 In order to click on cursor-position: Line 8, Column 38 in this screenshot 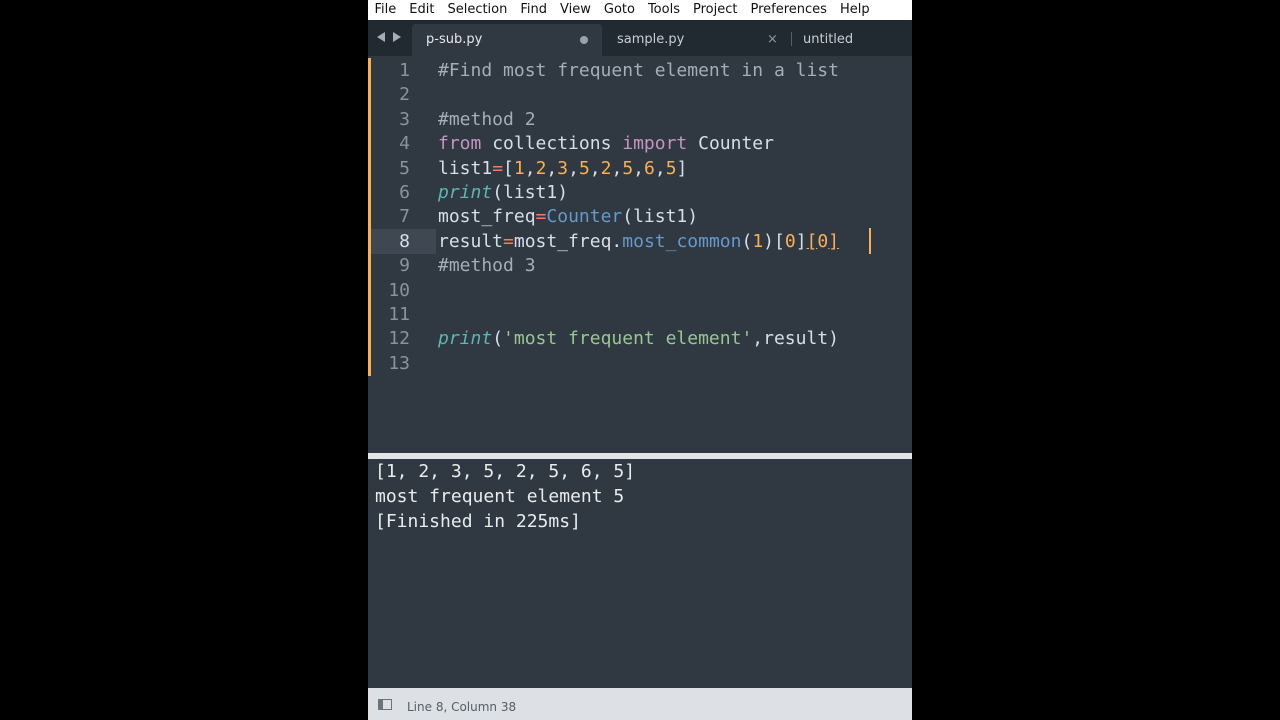, I will do `click(462, 707)`.